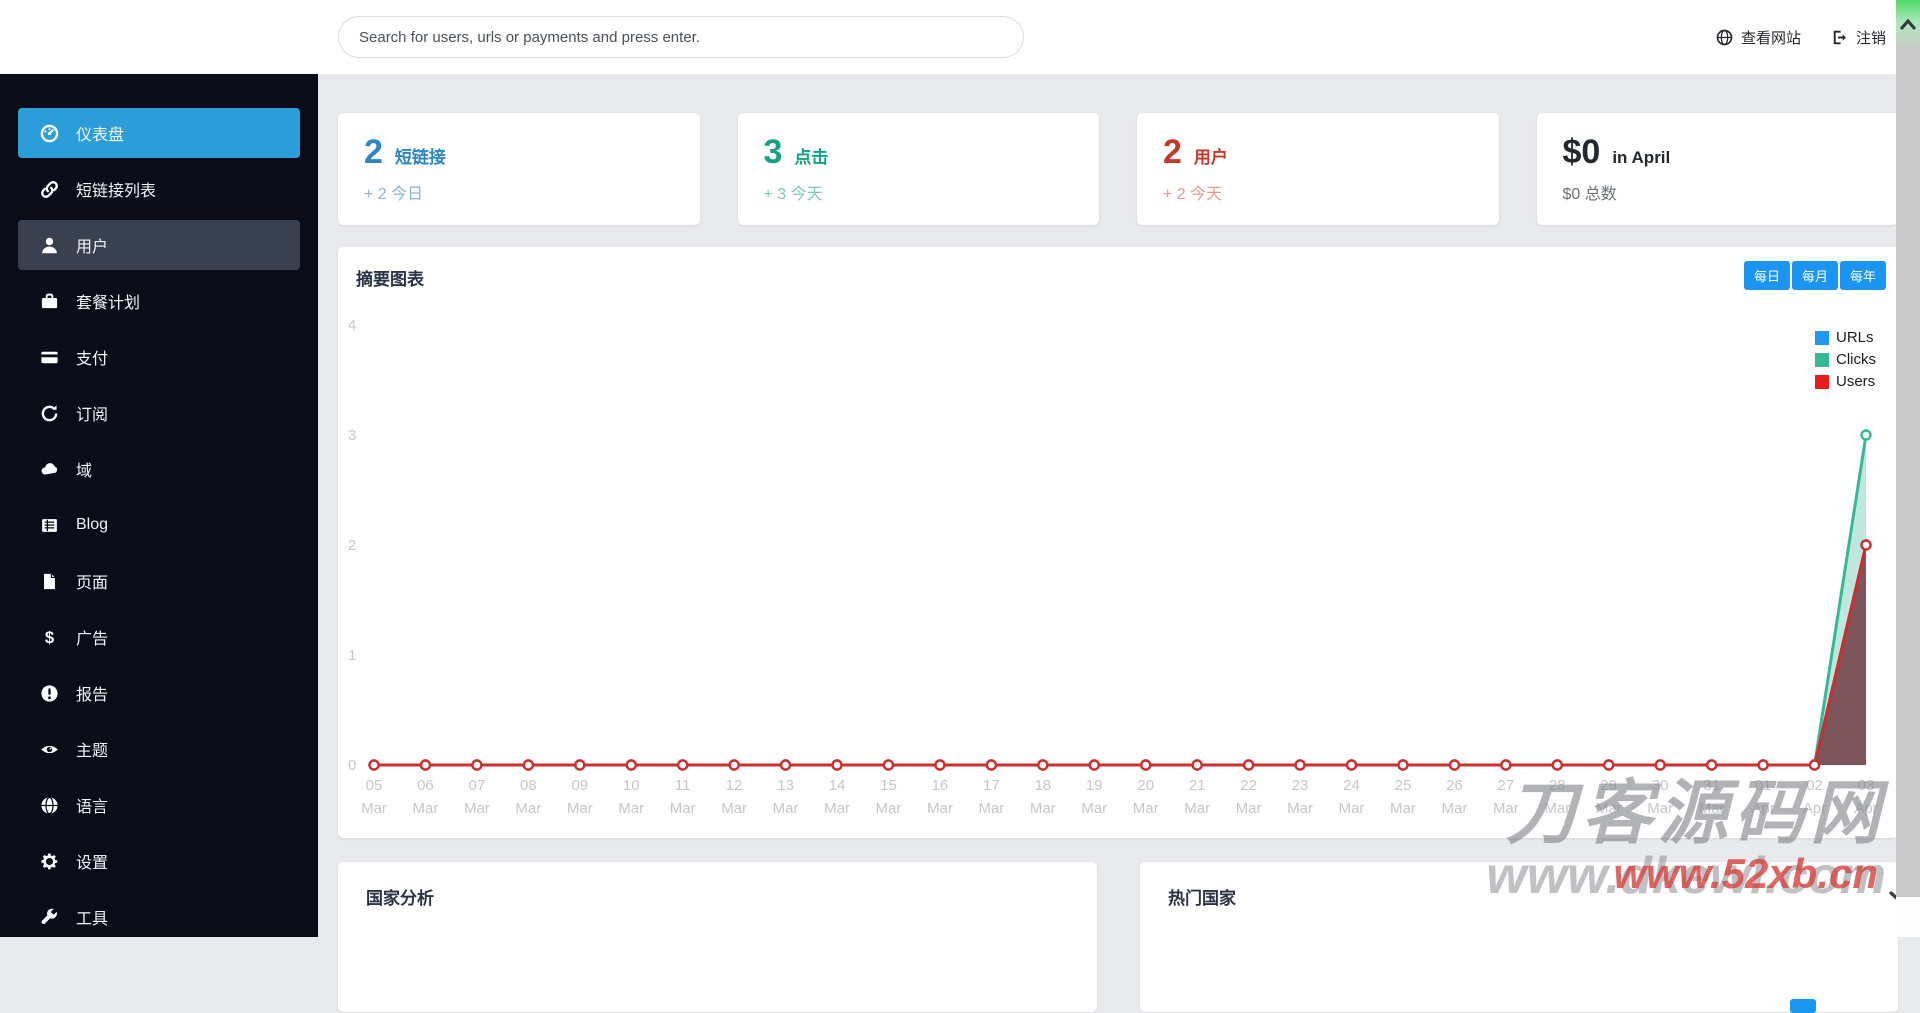  Describe the element at coordinates (1814, 785) in the screenshot. I see `svg-text: 02` at that location.